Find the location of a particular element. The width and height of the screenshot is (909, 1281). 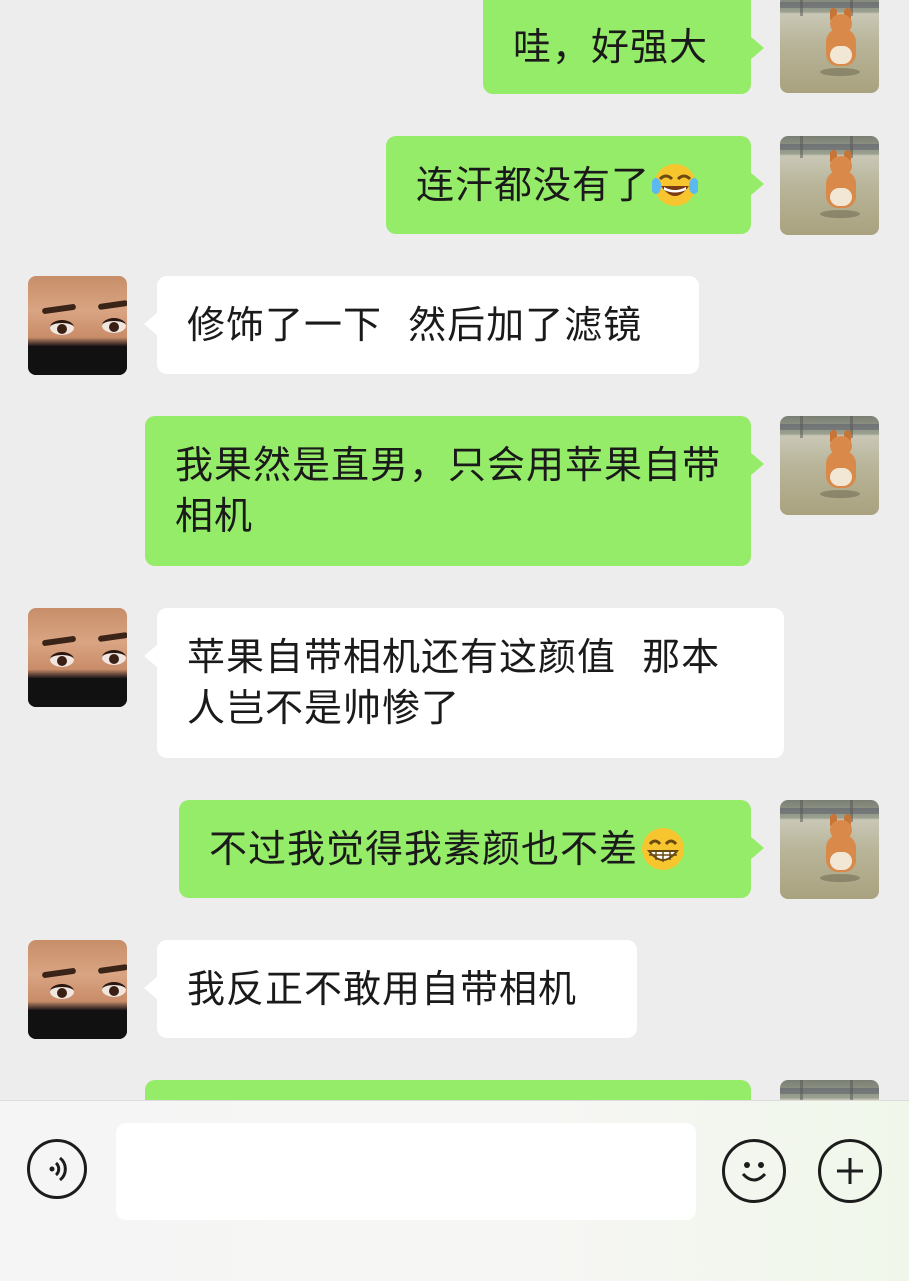

message-input-bar is located at coordinates (454, 1190).